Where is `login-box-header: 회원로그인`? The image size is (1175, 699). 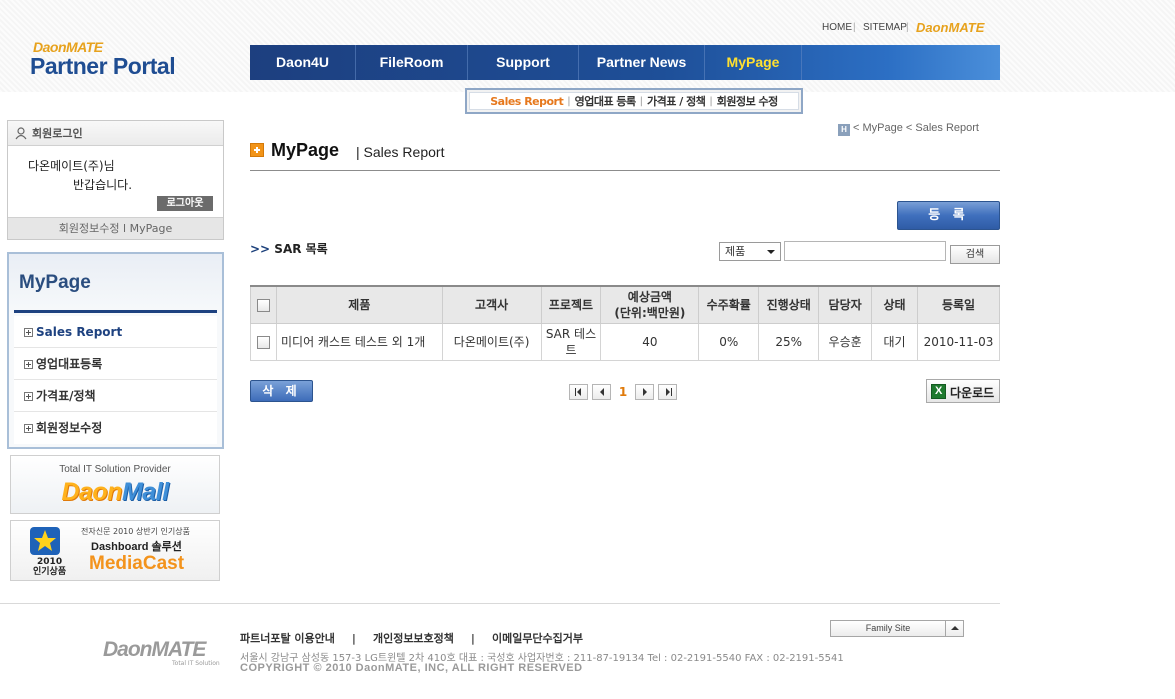 login-box-header: 회원로그인 is located at coordinates (115, 133).